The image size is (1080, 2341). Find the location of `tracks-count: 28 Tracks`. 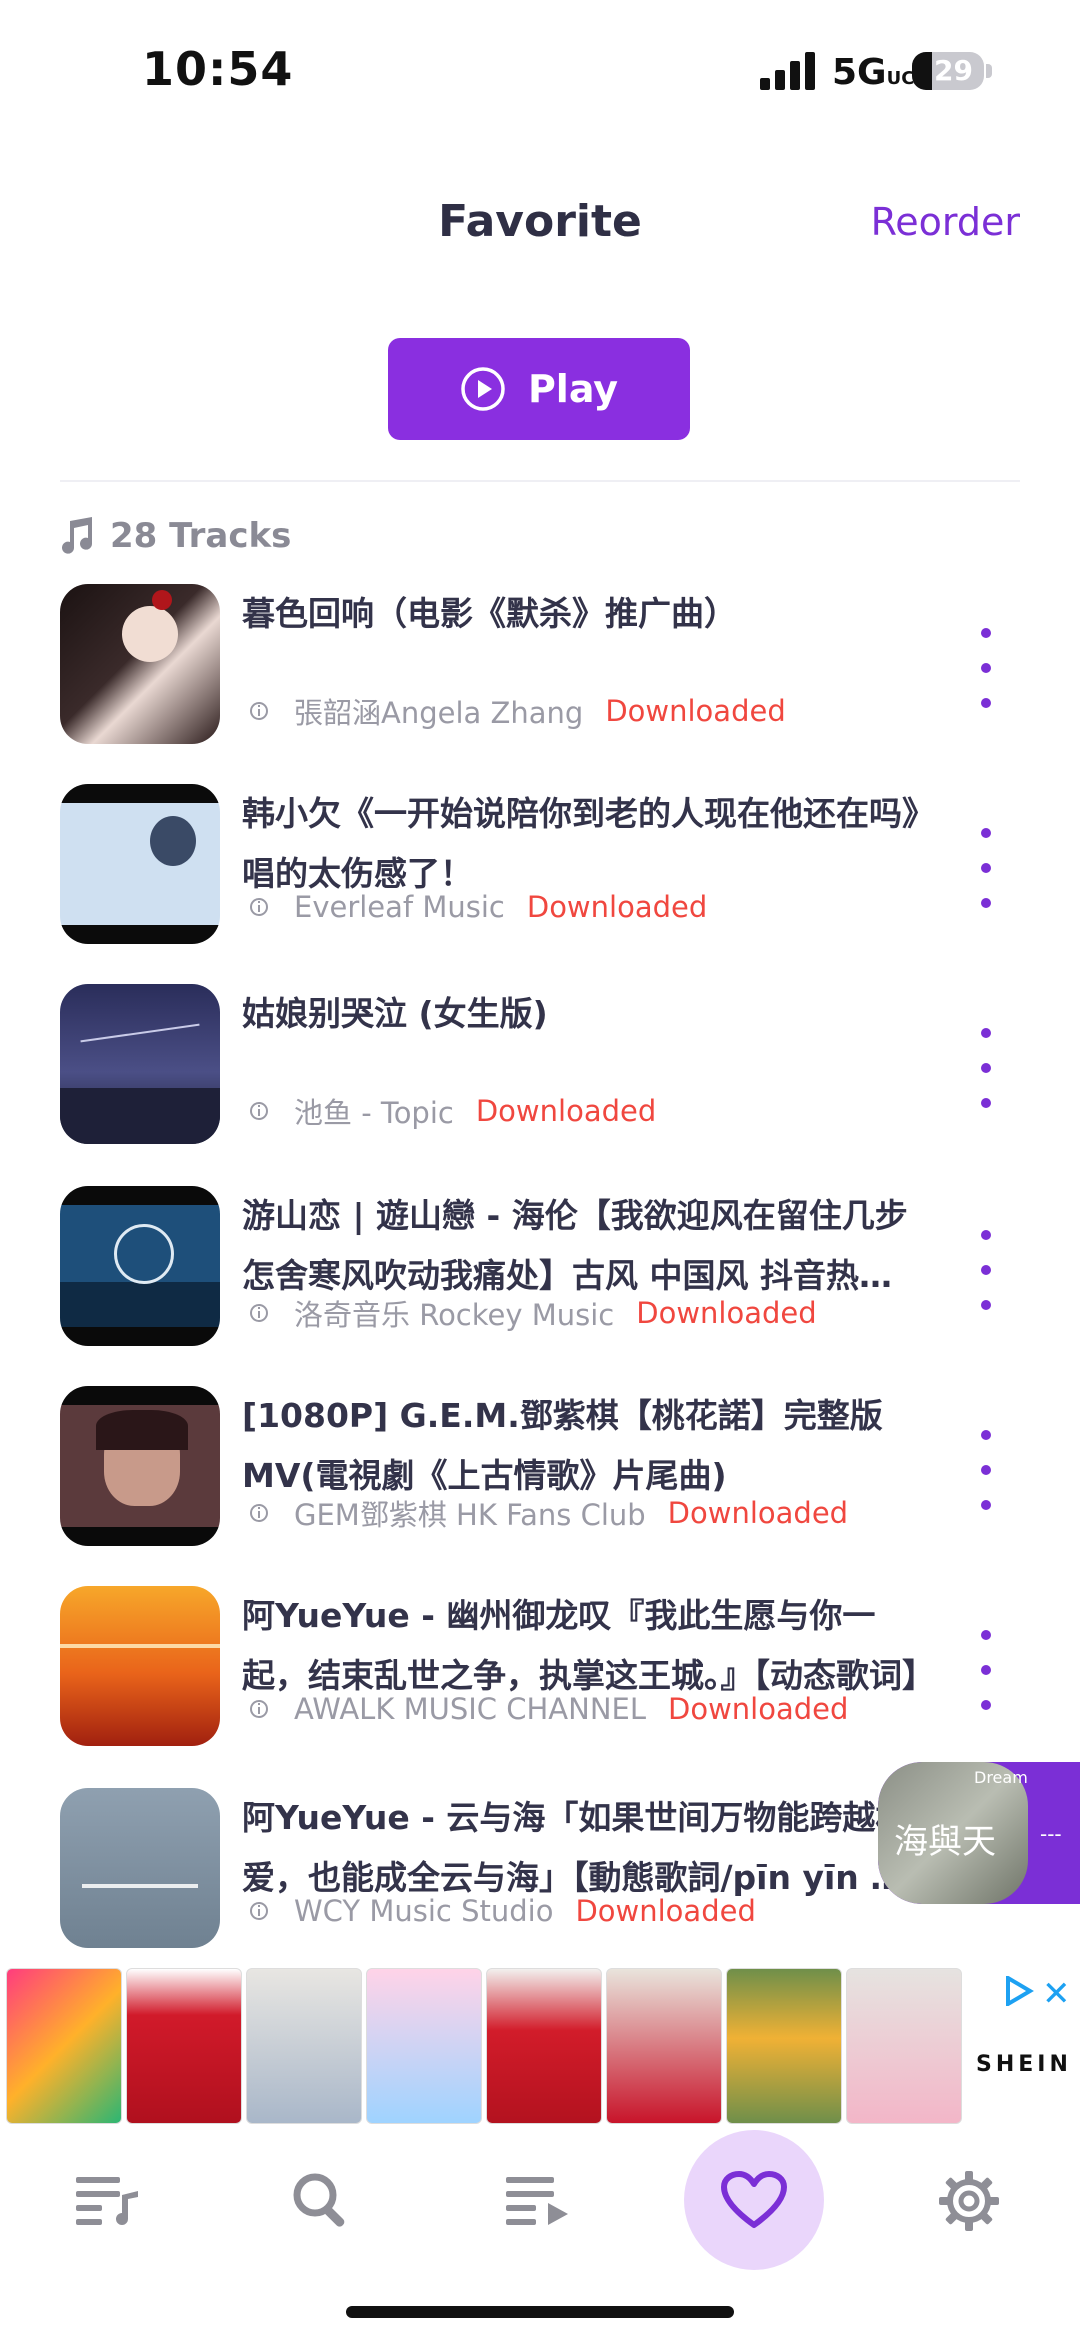

tracks-count: 28 Tracks is located at coordinates (201, 536).